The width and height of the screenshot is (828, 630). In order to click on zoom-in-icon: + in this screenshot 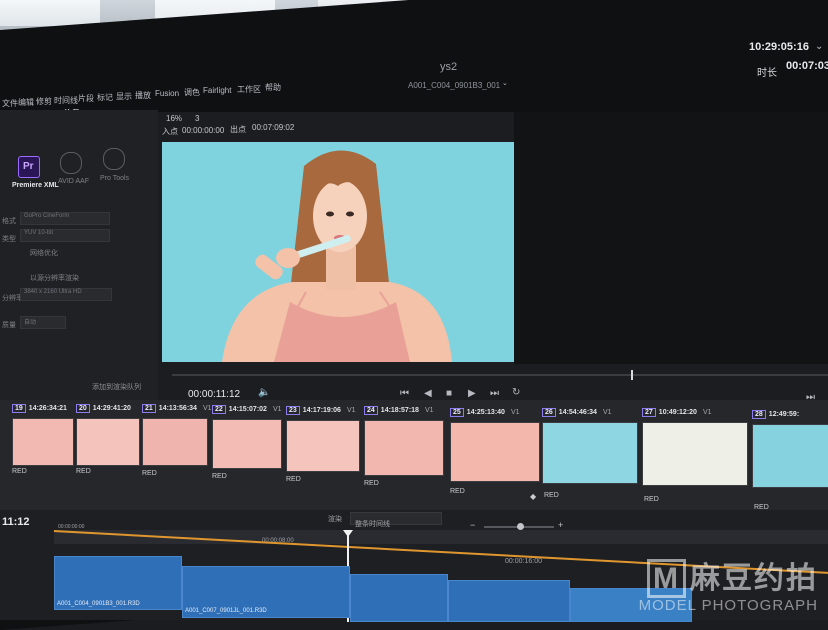, I will do `click(560, 525)`.